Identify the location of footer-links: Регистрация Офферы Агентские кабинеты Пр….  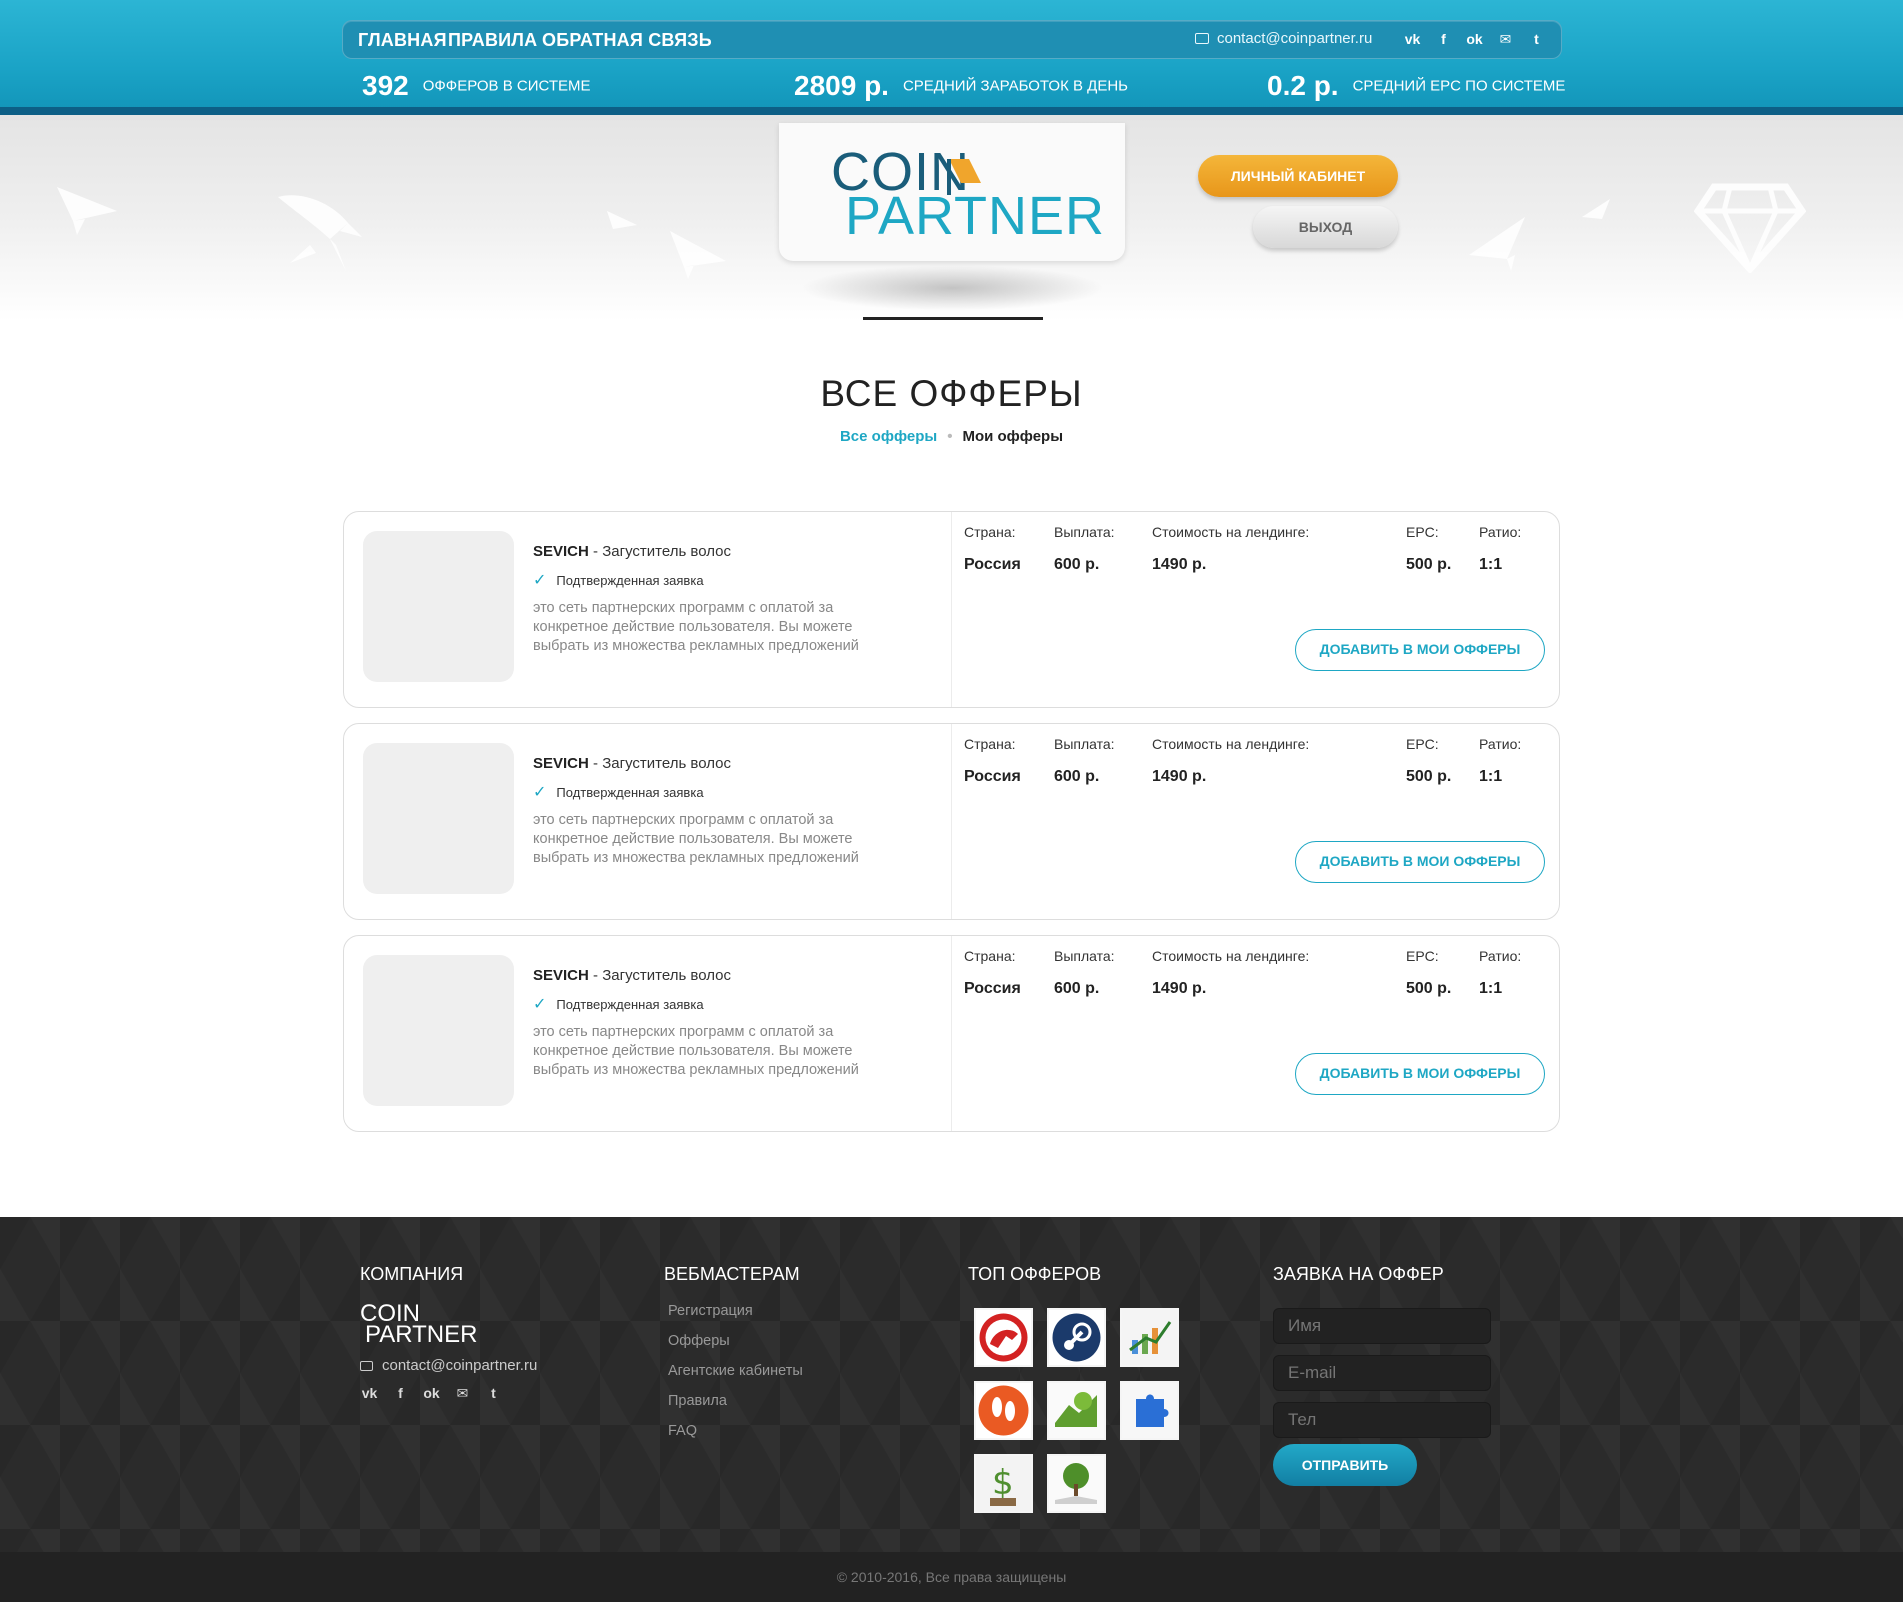
(735, 1378).